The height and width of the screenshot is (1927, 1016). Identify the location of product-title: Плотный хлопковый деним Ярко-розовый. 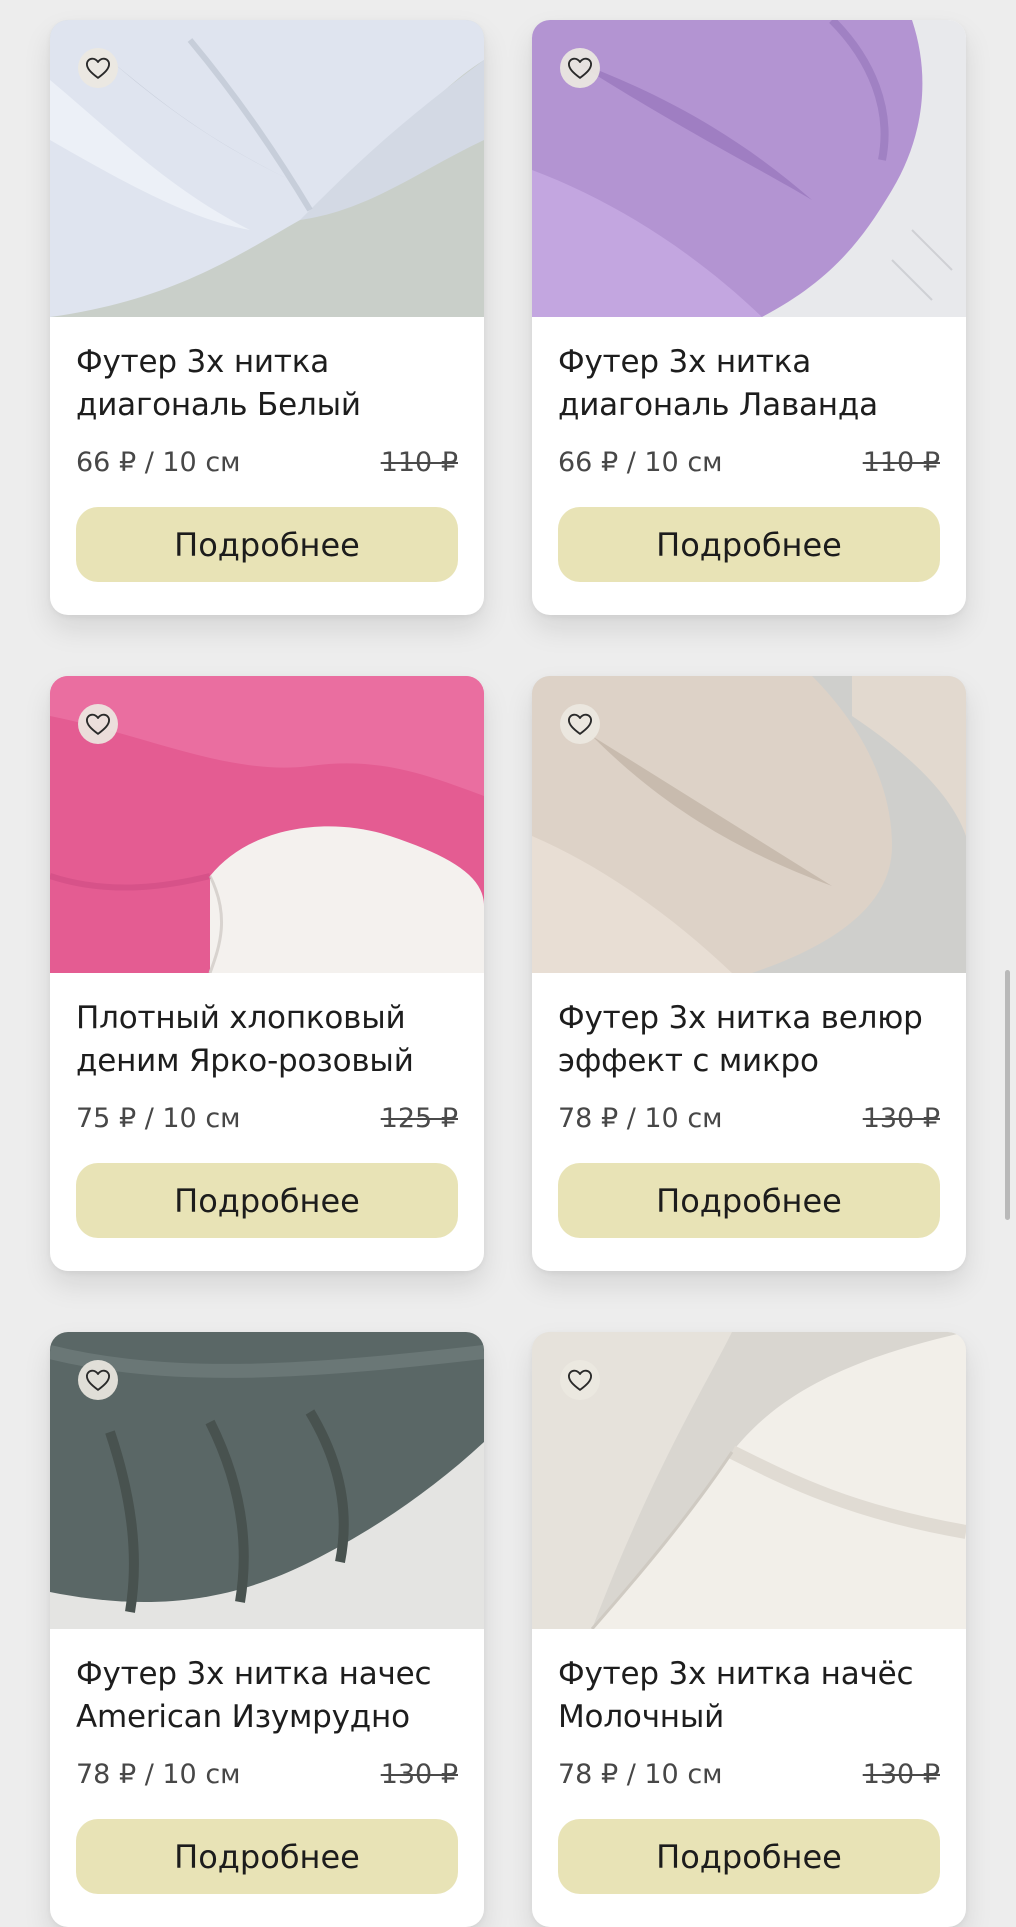
(267, 1040).